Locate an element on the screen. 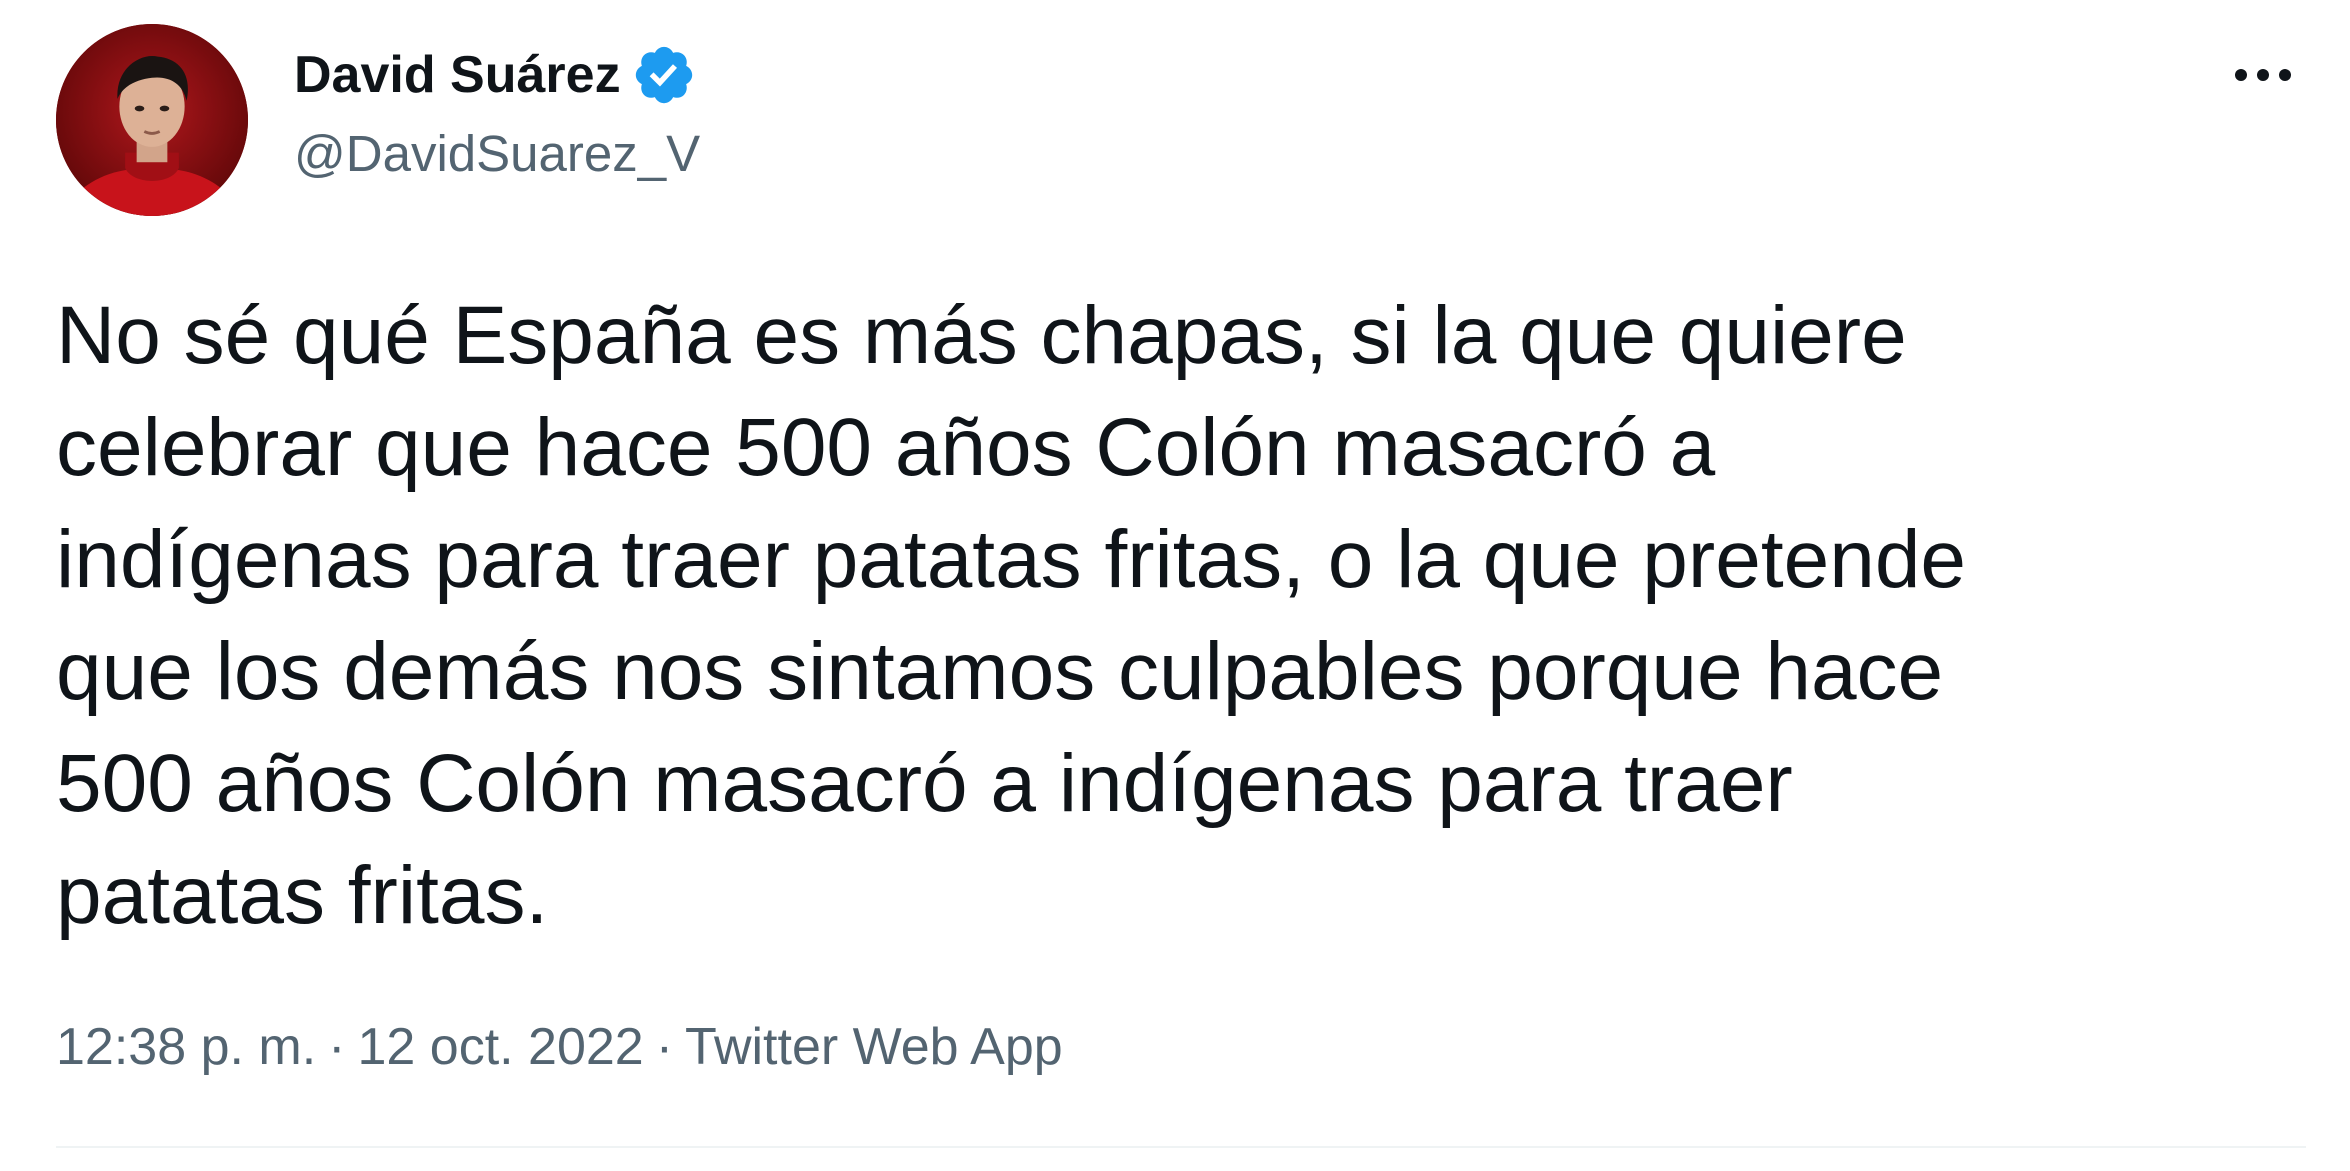  more-options-button is located at coordinates (2263, 75).